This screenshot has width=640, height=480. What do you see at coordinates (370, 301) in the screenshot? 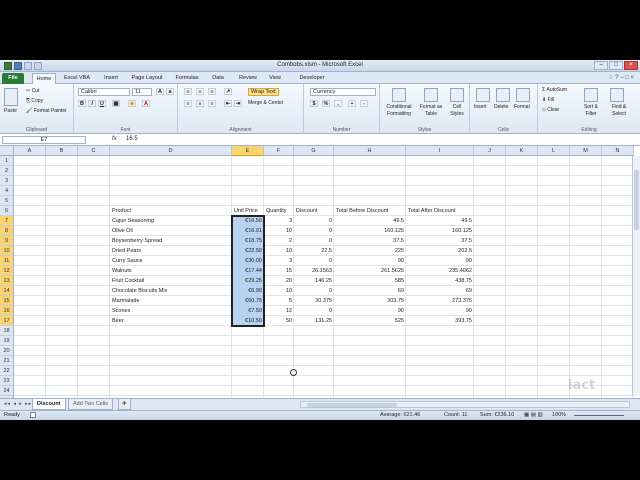
I see `table-cell: 303.75` at bounding box center [370, 301].